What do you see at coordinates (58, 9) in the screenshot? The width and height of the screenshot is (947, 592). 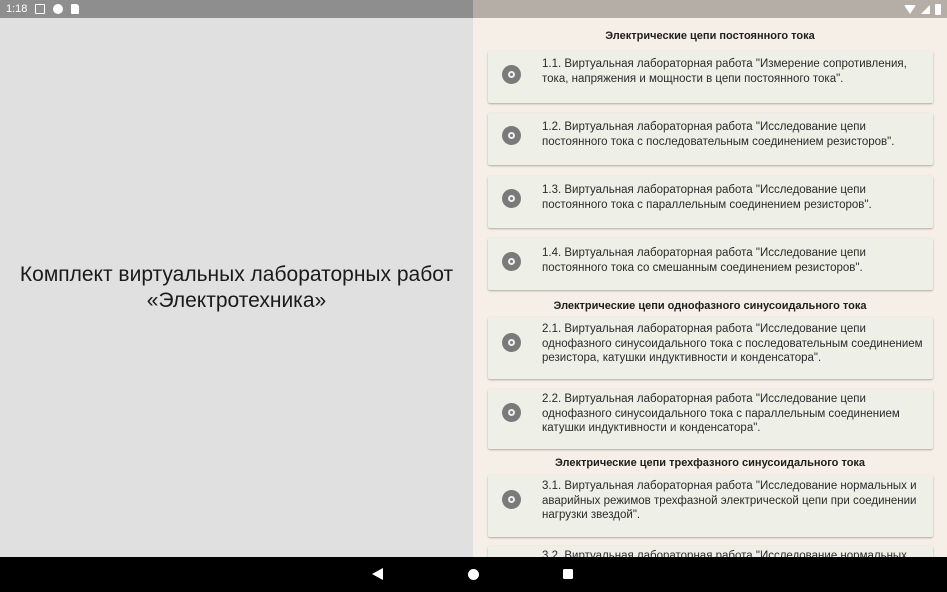 I see `f-icon` at bounding box center [58, 9].